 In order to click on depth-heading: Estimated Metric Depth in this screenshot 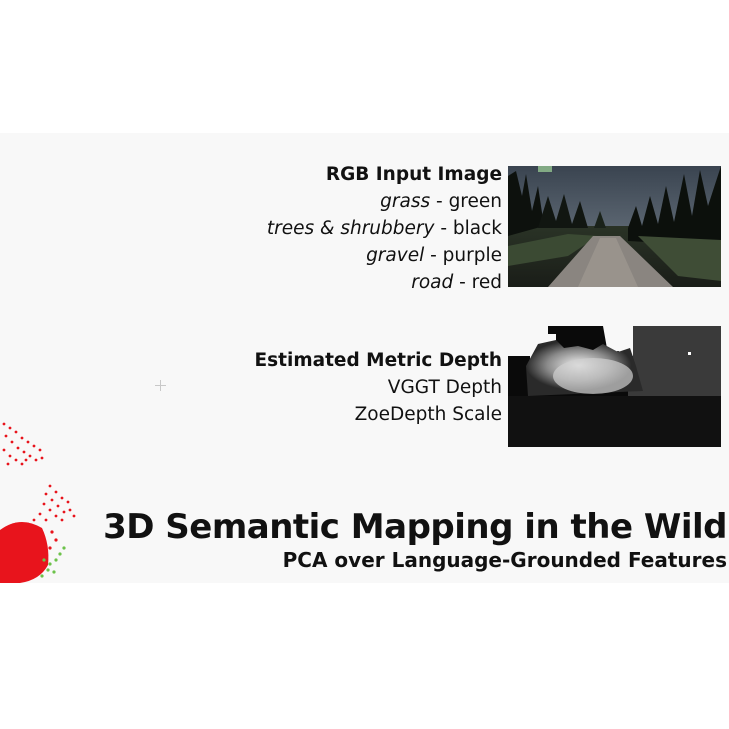, I will do `click(378, 360)`.